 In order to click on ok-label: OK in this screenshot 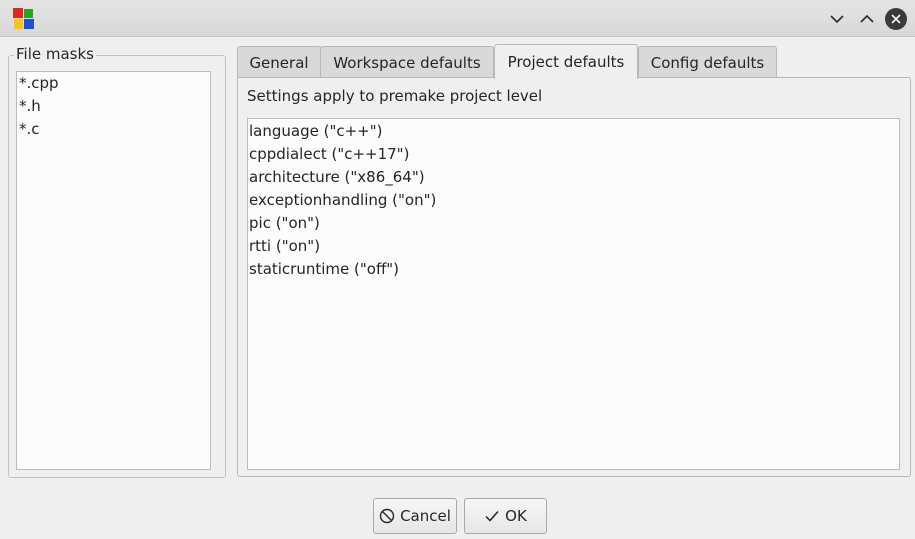, I will do `click(516, 516)`.